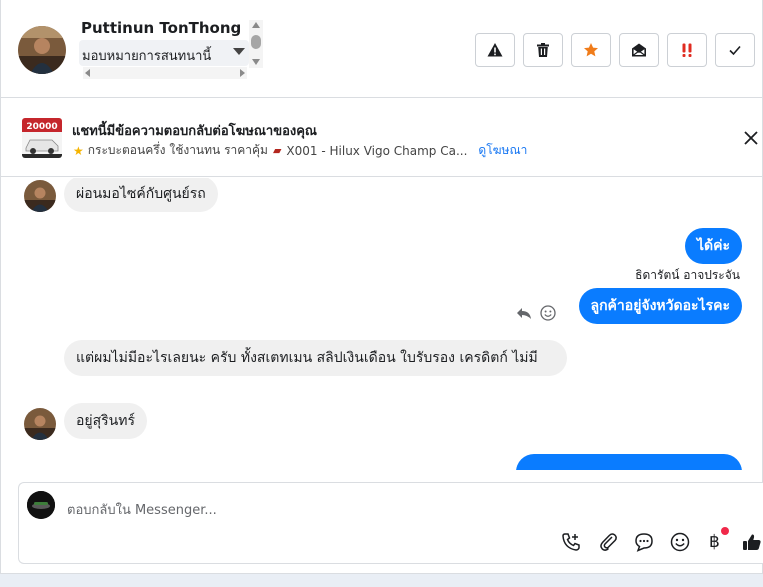  I want to click on saved-reply-icon, so click(644, 542).